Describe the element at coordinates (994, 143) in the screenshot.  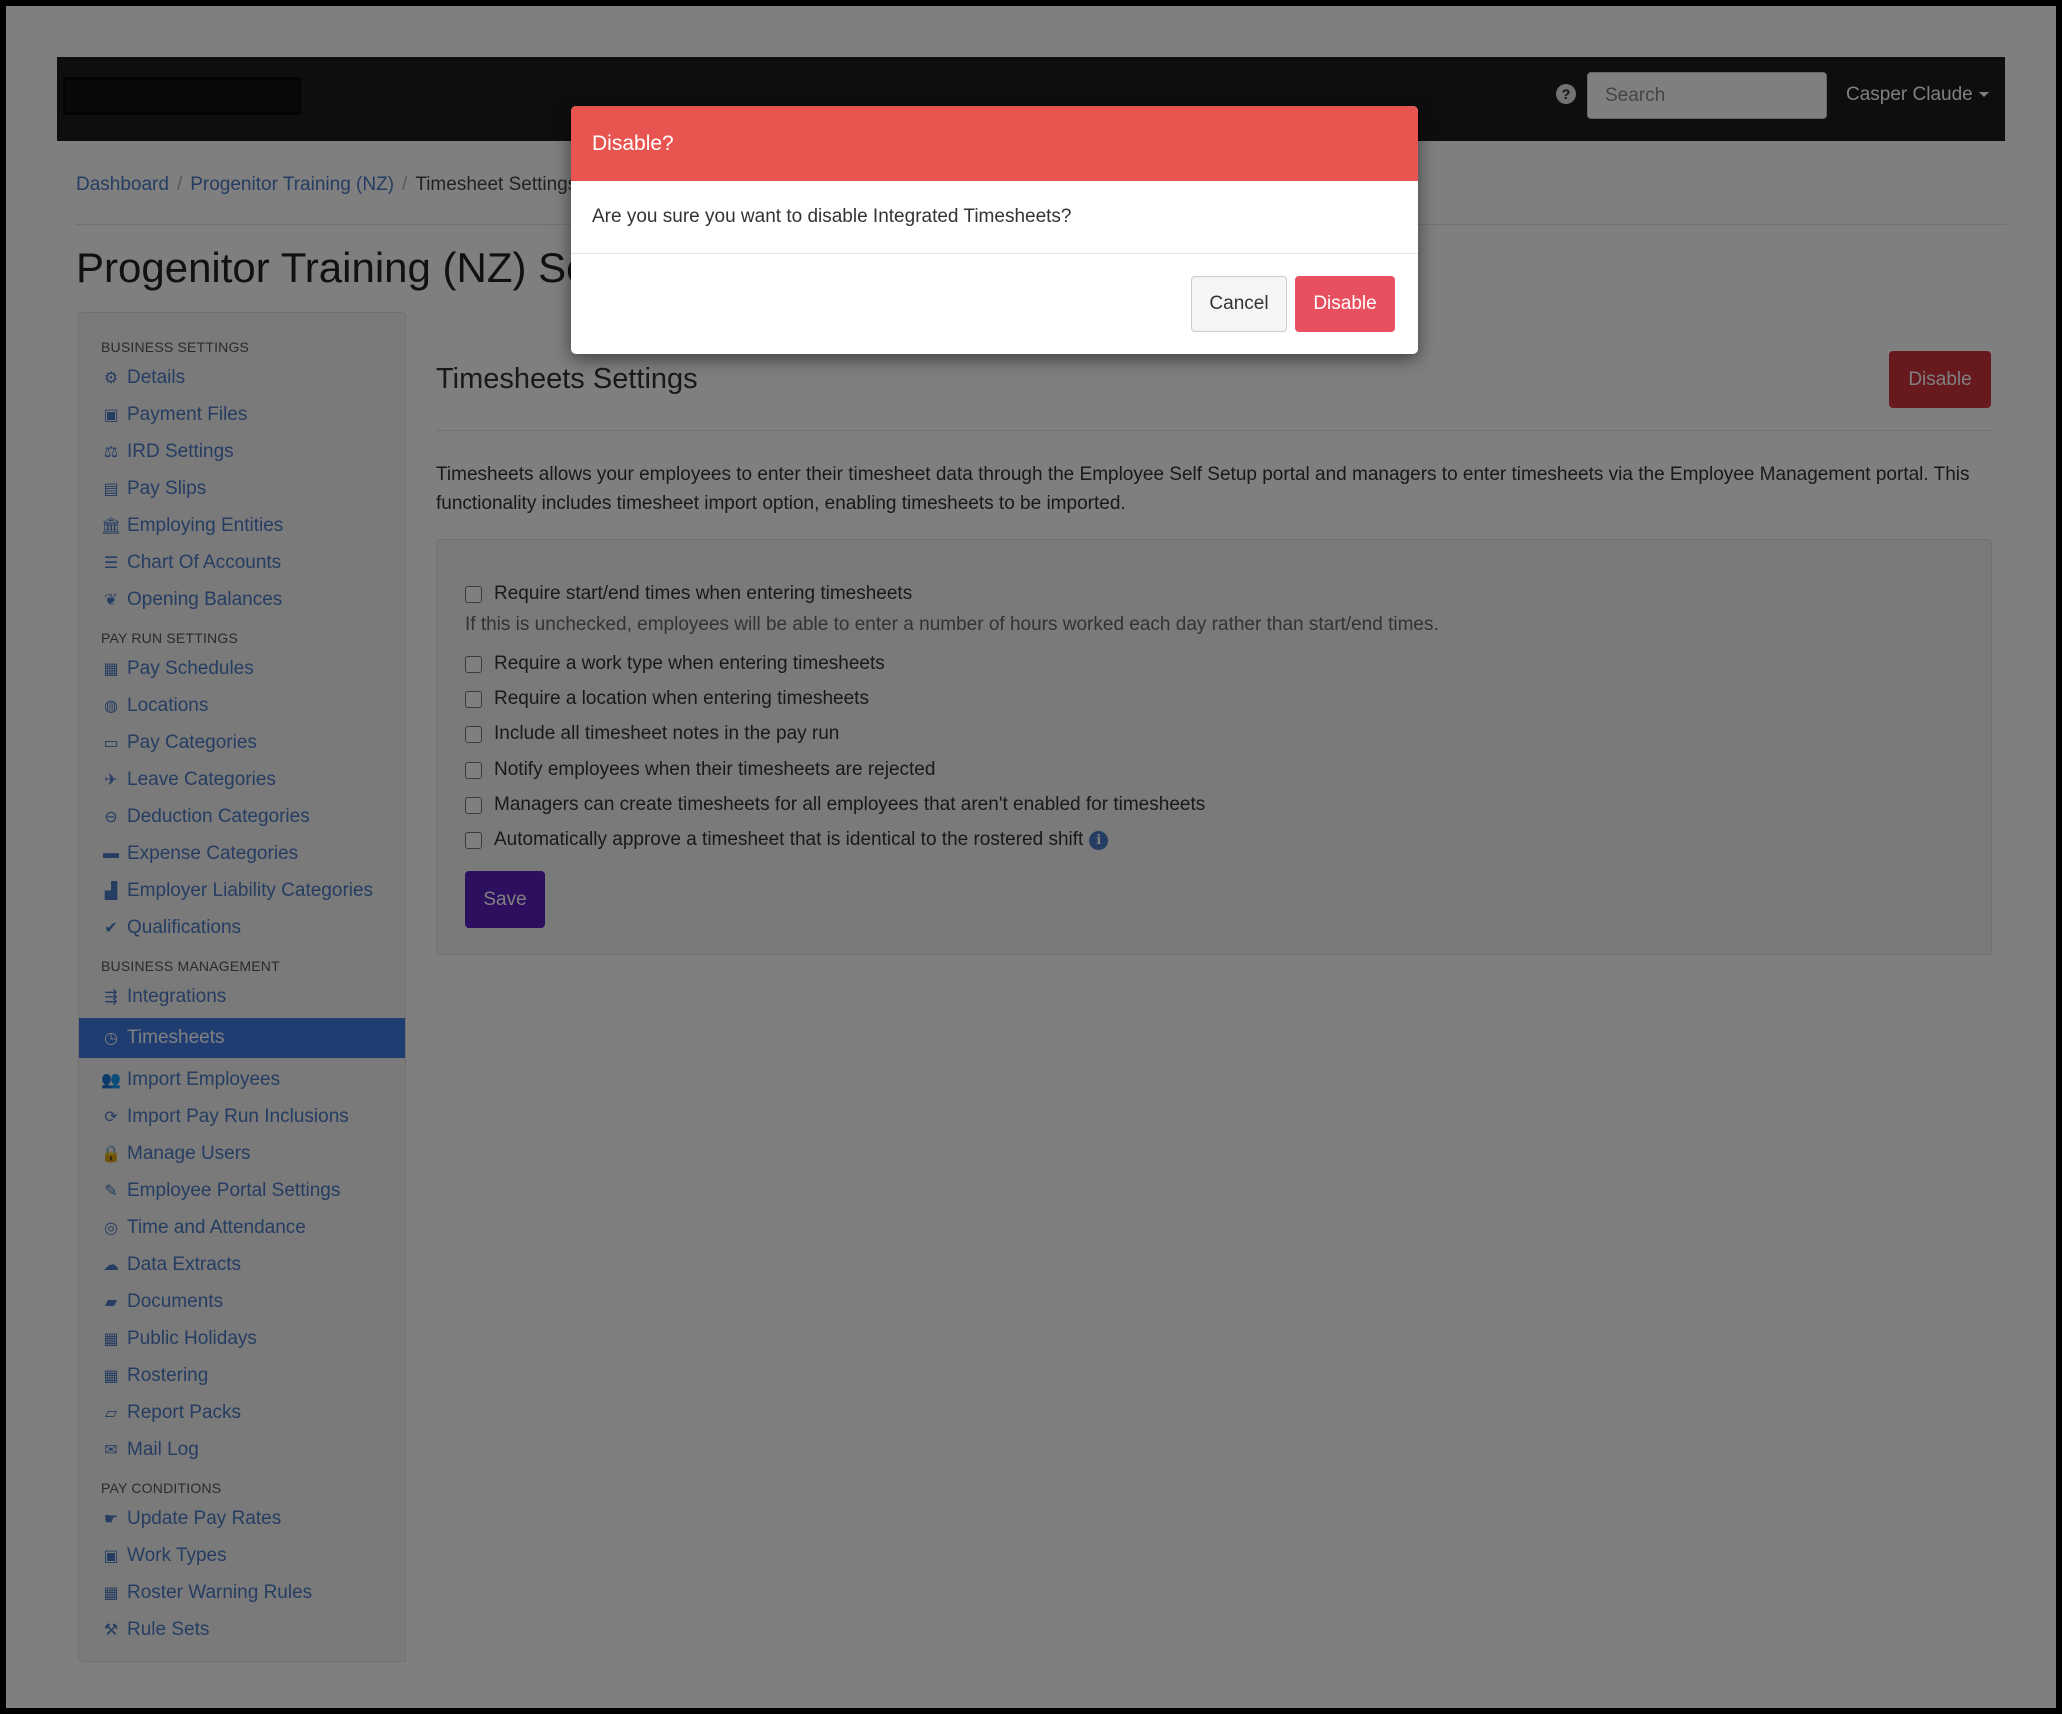
I see `modal-header: Disable?` at that location.